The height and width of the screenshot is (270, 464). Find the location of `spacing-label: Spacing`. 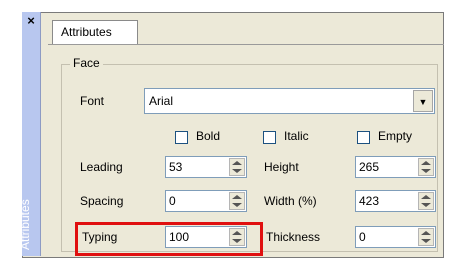

spacing-label: Spacing is located at coordinates (102, 201).